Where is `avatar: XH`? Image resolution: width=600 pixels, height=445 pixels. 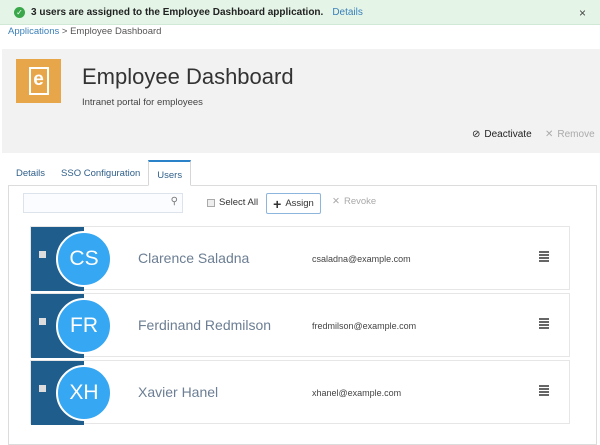
avatar: XH is located at coordinates (84, 393).